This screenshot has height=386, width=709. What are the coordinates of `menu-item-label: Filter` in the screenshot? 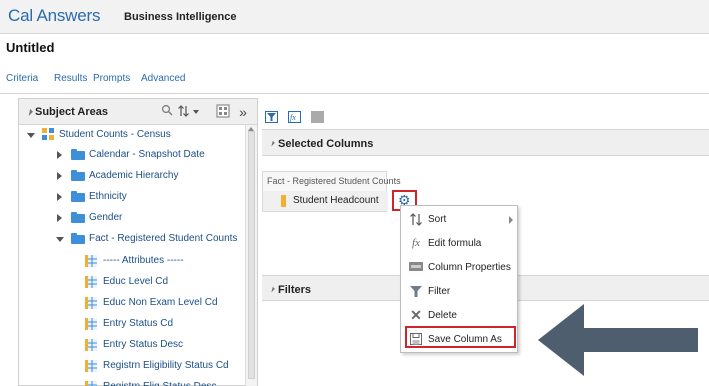 It's located at (439, 291).